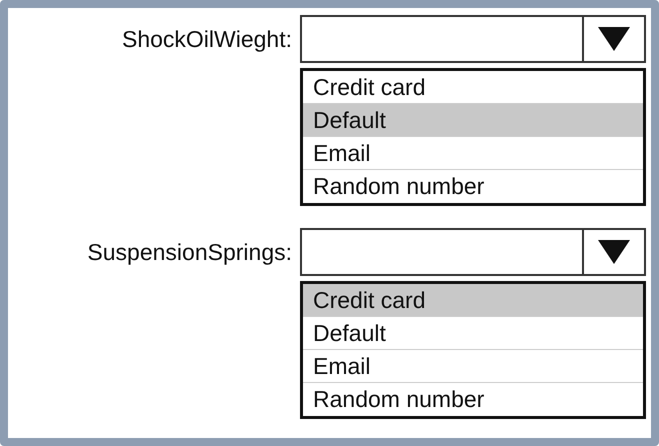 This screenshot has height=446, width=659. Describe the element at coordinates (189, 252) in the screenshot. I see `field-label: SuspensionSprings:` at that location.